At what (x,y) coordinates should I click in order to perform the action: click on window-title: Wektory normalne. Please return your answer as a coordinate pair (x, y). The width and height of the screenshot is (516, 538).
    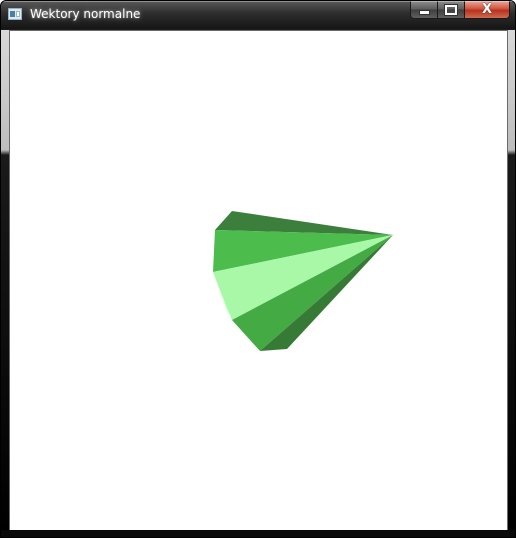
    Looking at the image, I should click on (85, 14).